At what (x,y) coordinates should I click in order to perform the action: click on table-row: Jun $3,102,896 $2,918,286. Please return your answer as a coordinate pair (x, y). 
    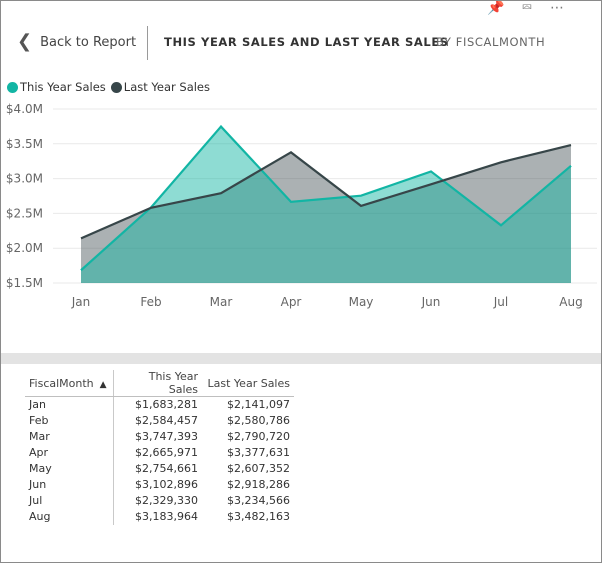
    Looking at the image, I should click on (159, 485).